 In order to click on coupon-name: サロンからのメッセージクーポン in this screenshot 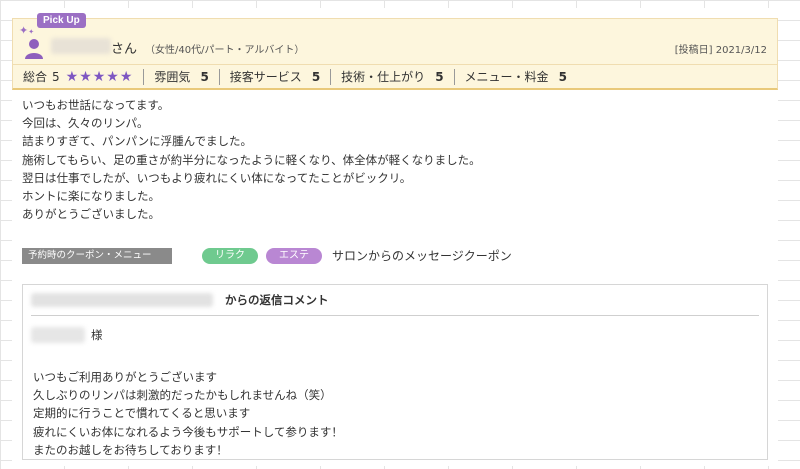, I will do `click(422, 256)`.